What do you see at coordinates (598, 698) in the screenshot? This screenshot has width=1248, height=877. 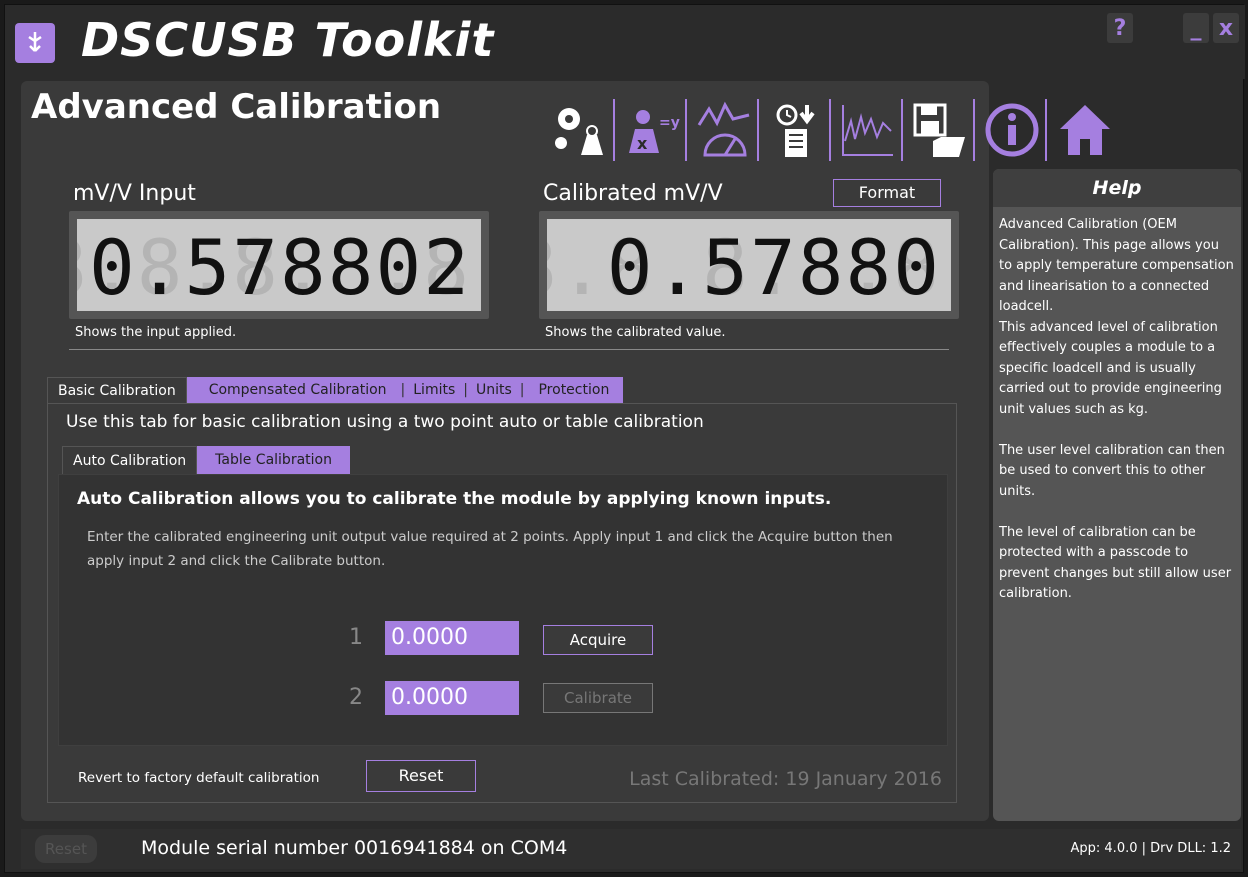 I see `calibrate-button: Calibrate` at bounding box center [598, 698].